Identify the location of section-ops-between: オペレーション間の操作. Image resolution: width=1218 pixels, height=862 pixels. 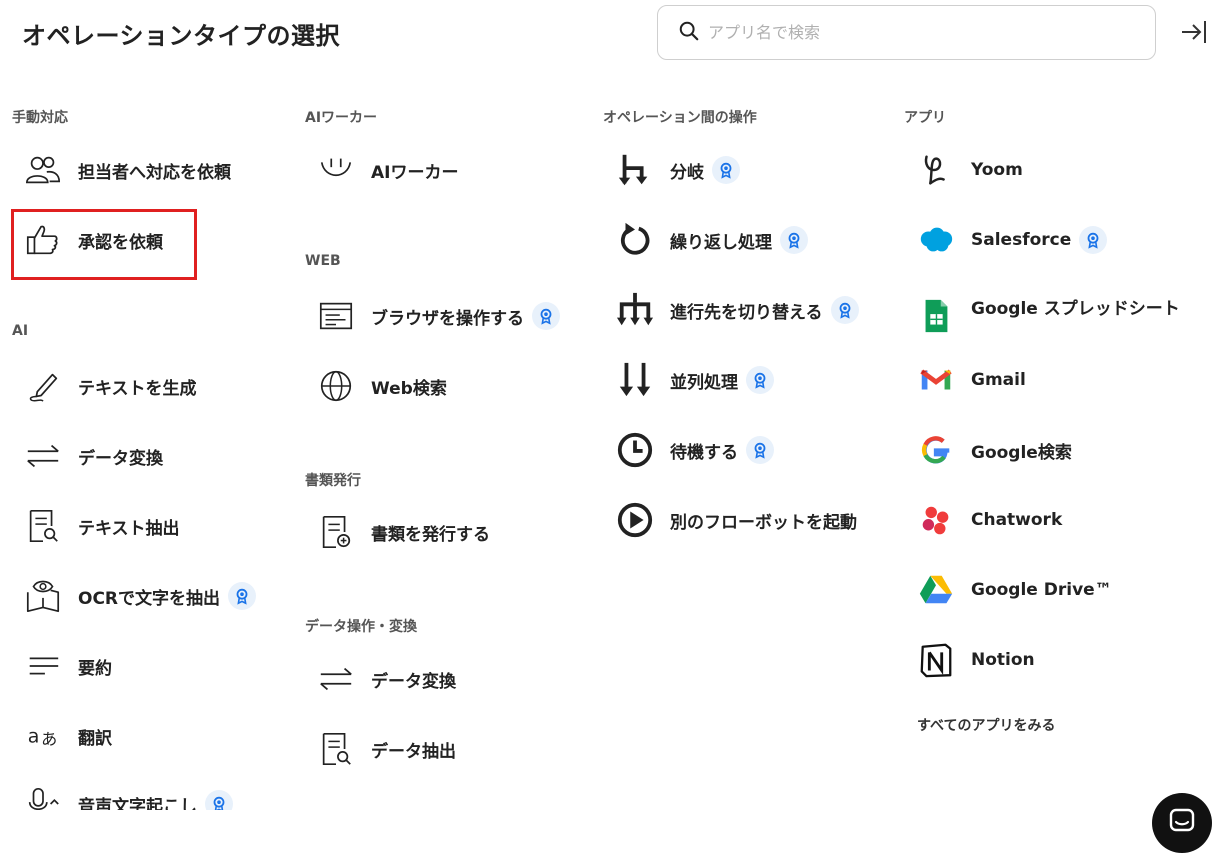
(680, 118).